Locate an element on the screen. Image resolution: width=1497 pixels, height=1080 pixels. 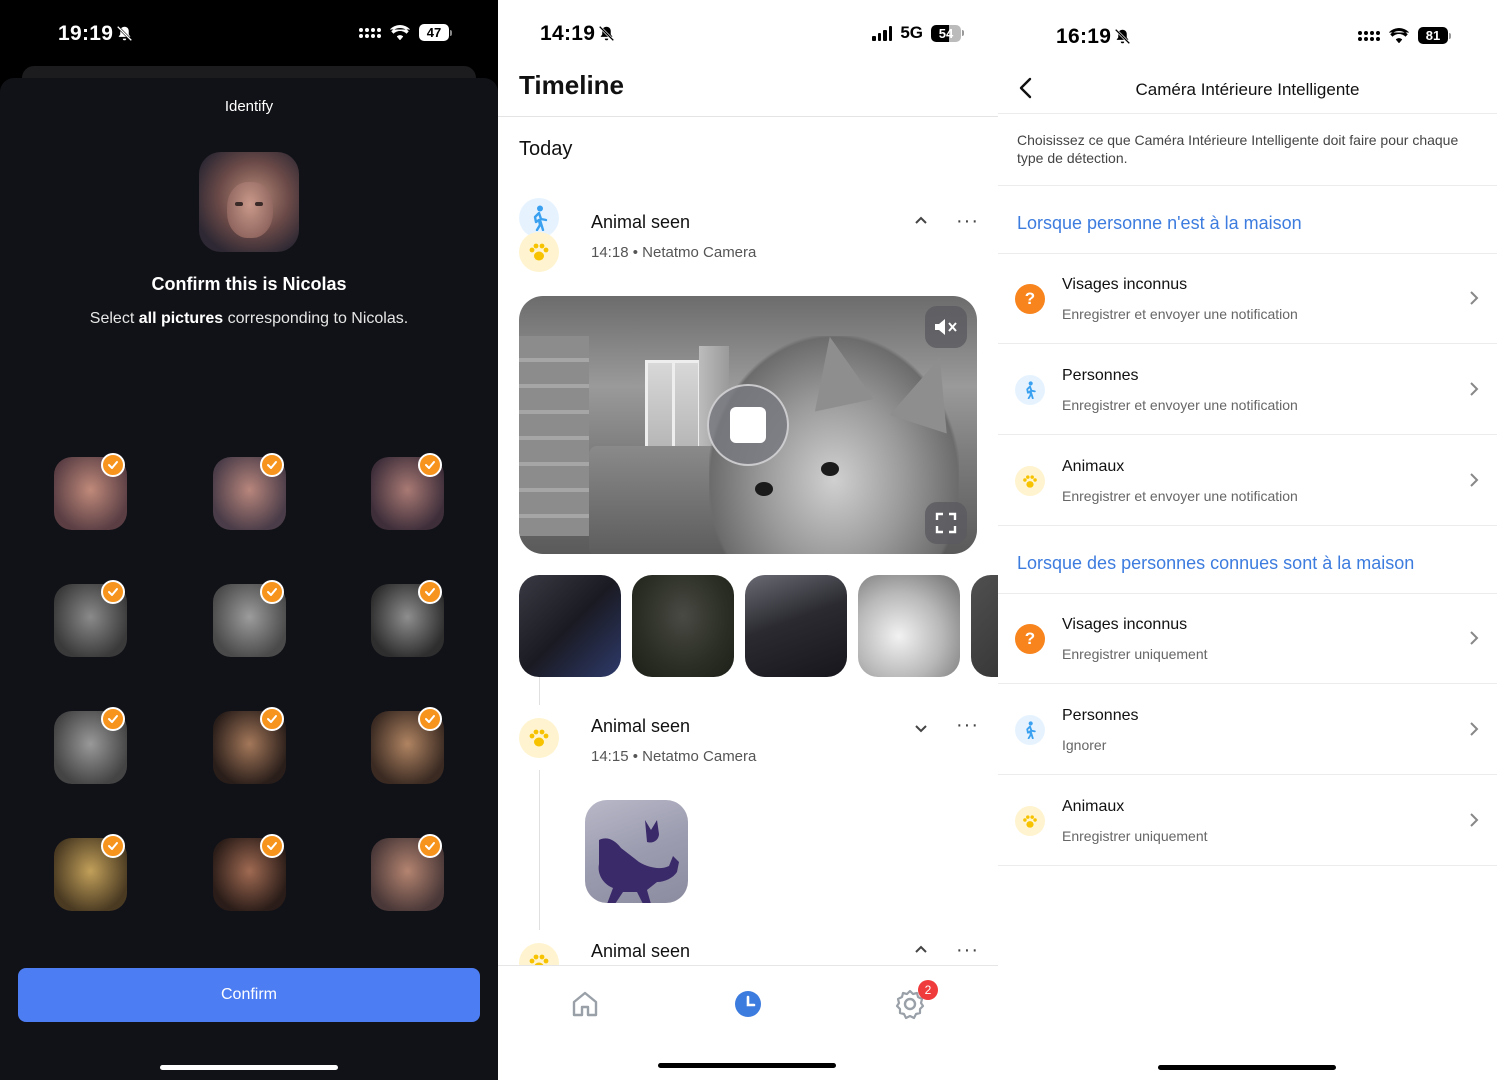
timeline-line is located at coordinates (539, 690).